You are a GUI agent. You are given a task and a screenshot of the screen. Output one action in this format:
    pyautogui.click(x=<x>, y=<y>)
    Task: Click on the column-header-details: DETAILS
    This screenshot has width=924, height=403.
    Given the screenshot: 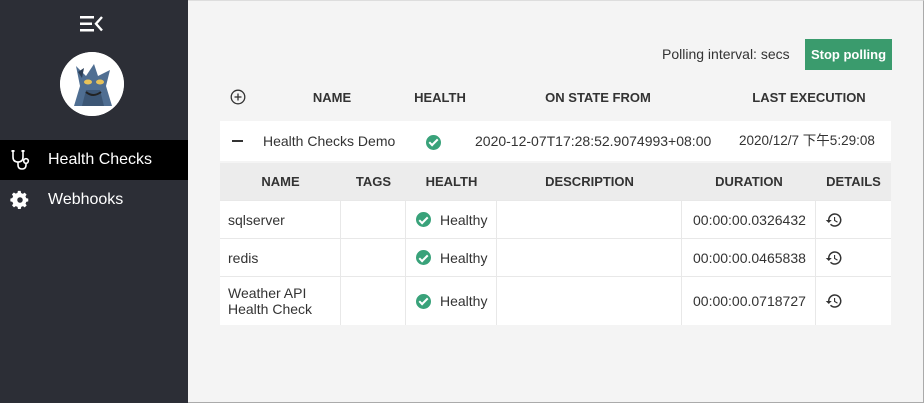 What is the action you would take?
    pyautogui.click(x=853, y=181)
    